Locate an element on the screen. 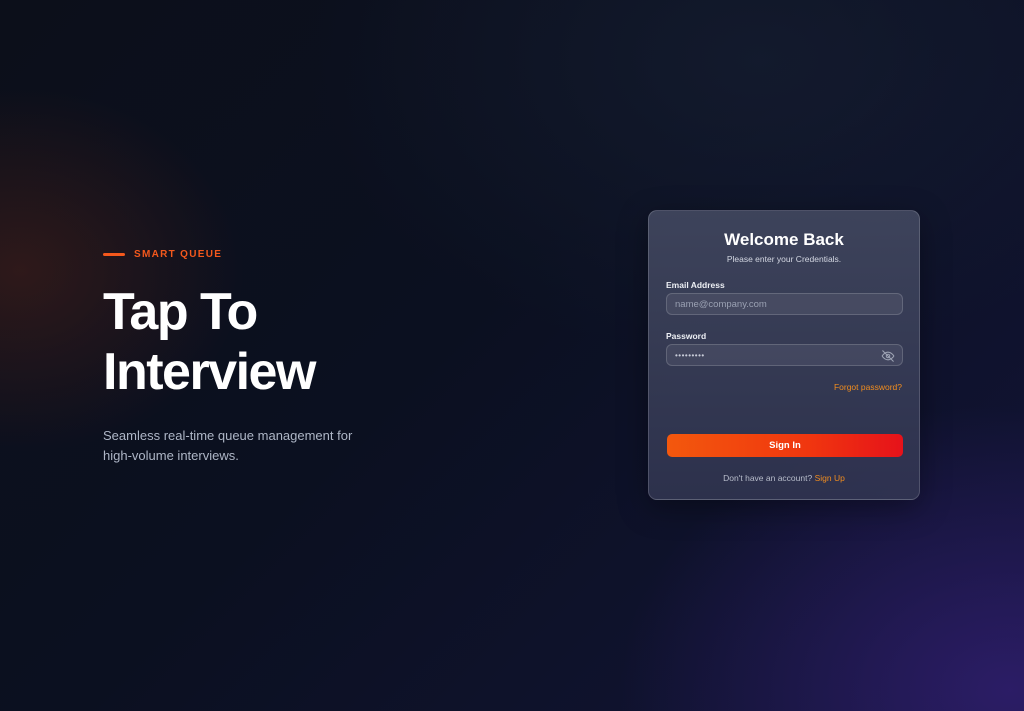 This screenshot has width=1024, height=711. hero-title-line-1: Tap To is located at coordinates (180, 312).